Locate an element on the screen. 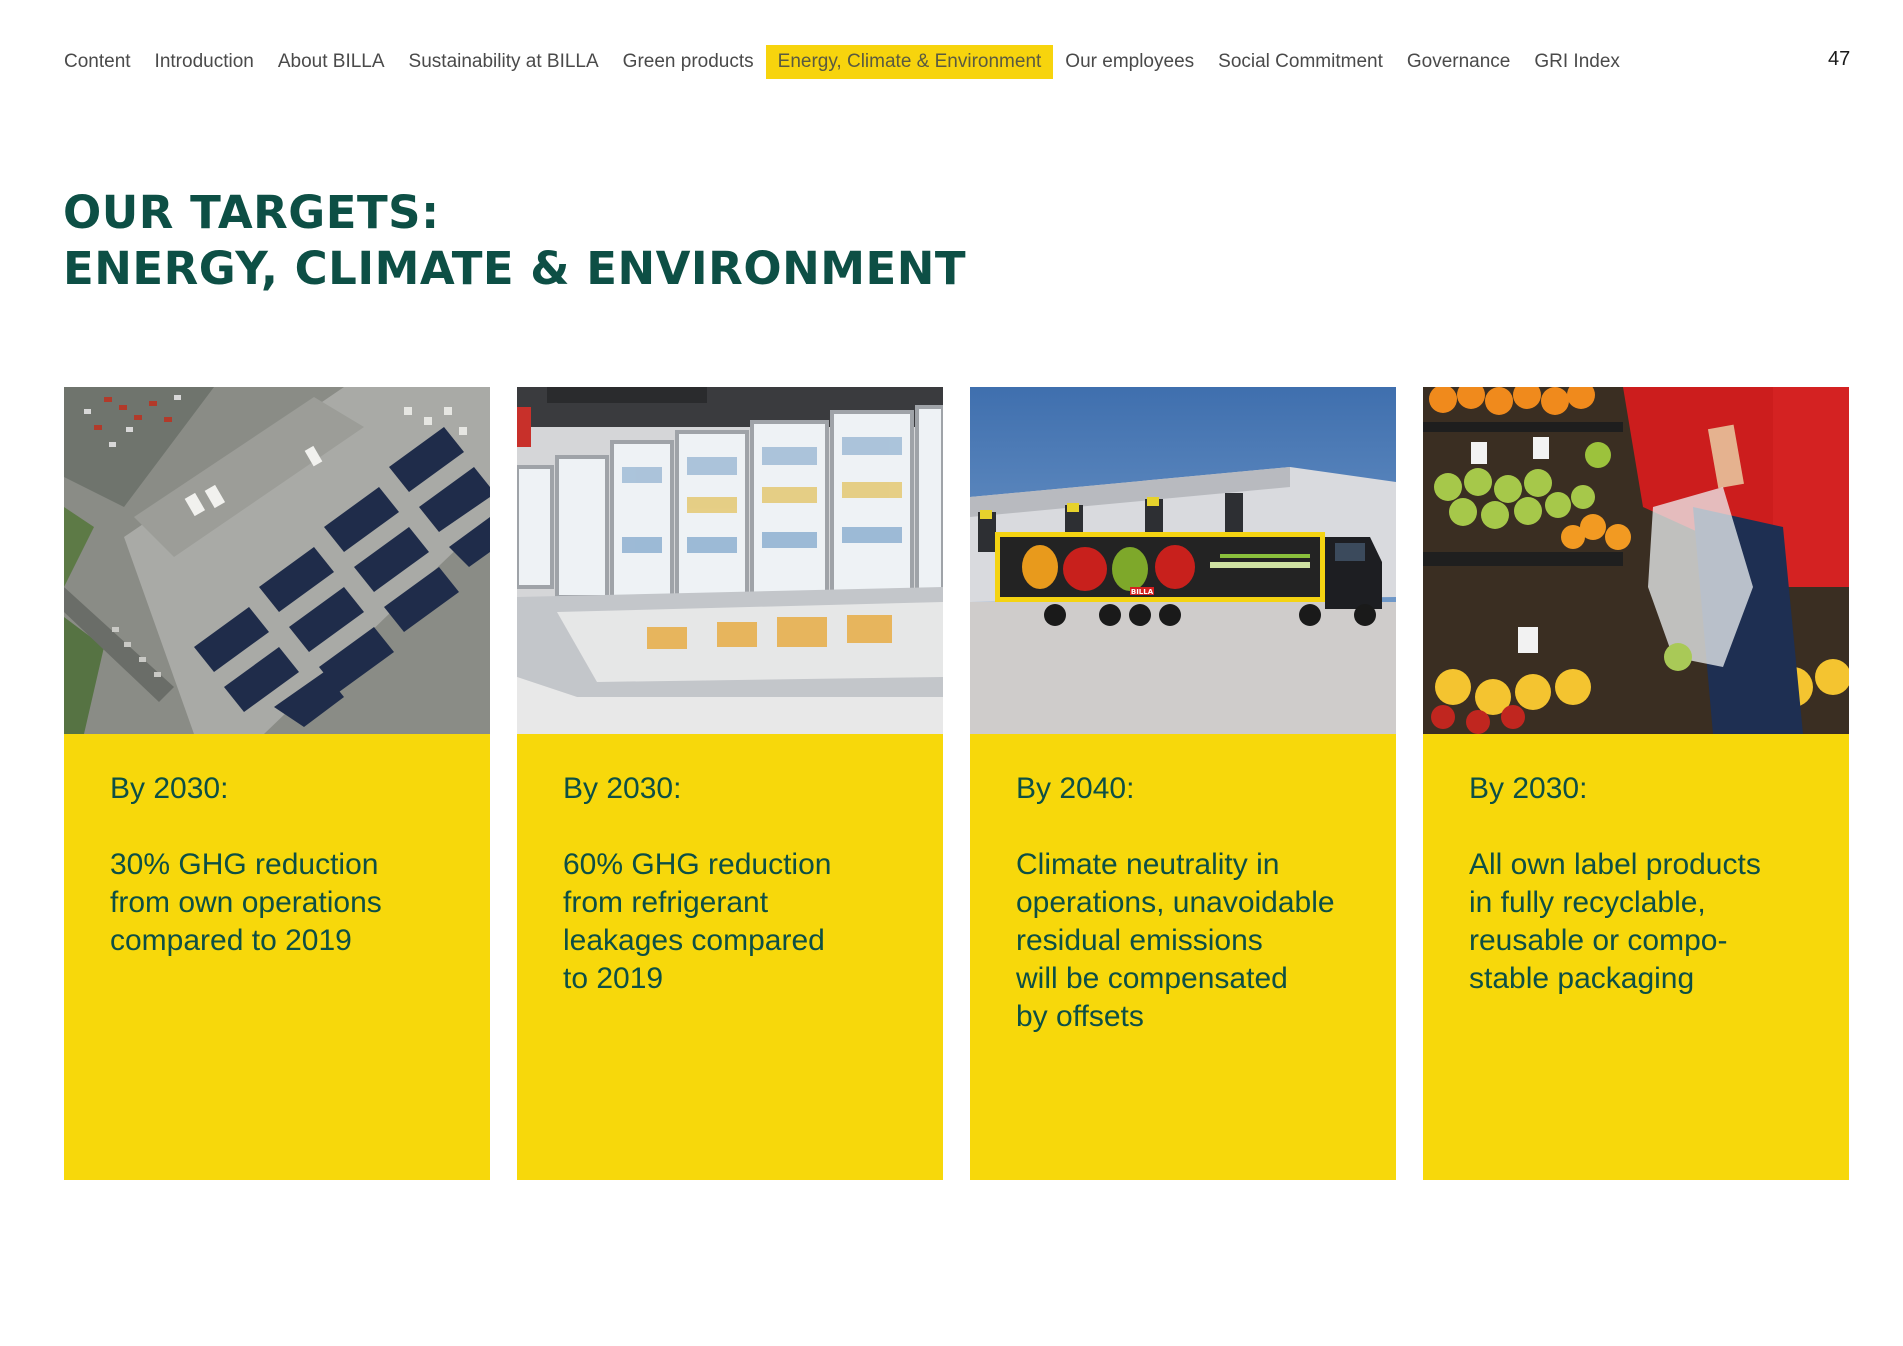 The height and width of the screenshot is (1346, 1903). page-title-line-1: OUR TARGETS: is located at coordinates (251, 212).